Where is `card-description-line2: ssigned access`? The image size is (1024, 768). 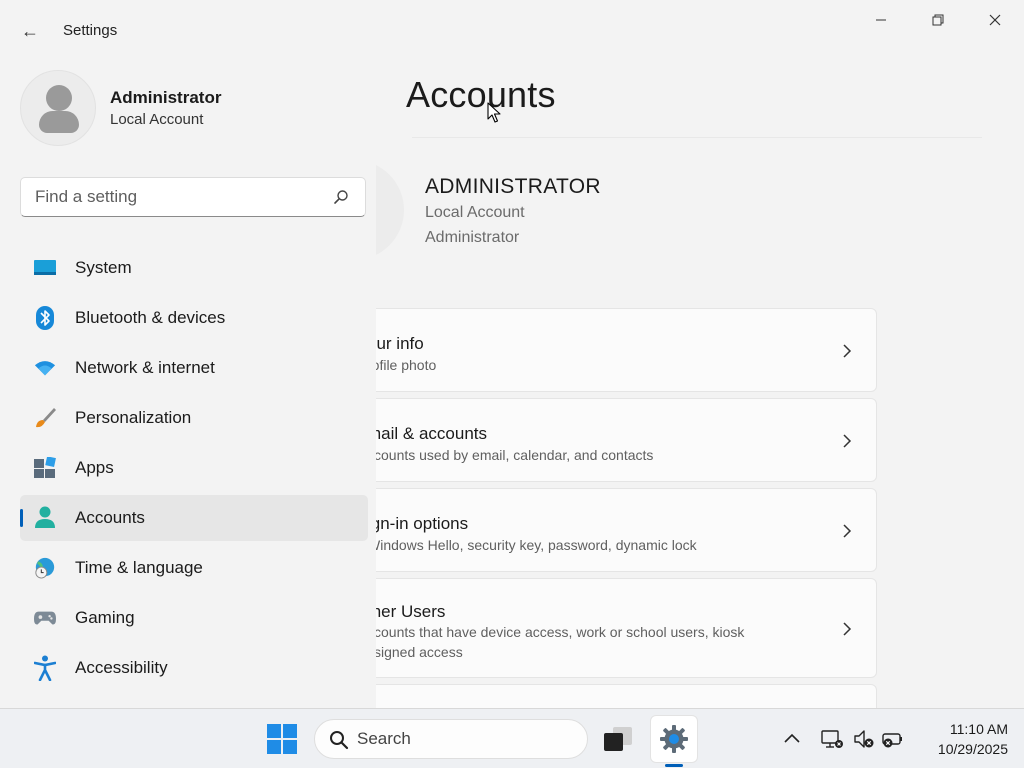 card-description-line2: ssigned access is located at coordinates (419, 652).